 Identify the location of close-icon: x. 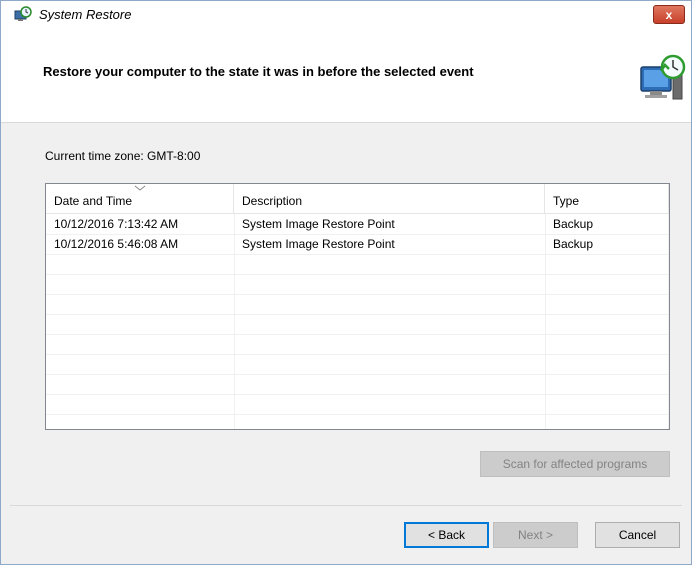
(669, 14).